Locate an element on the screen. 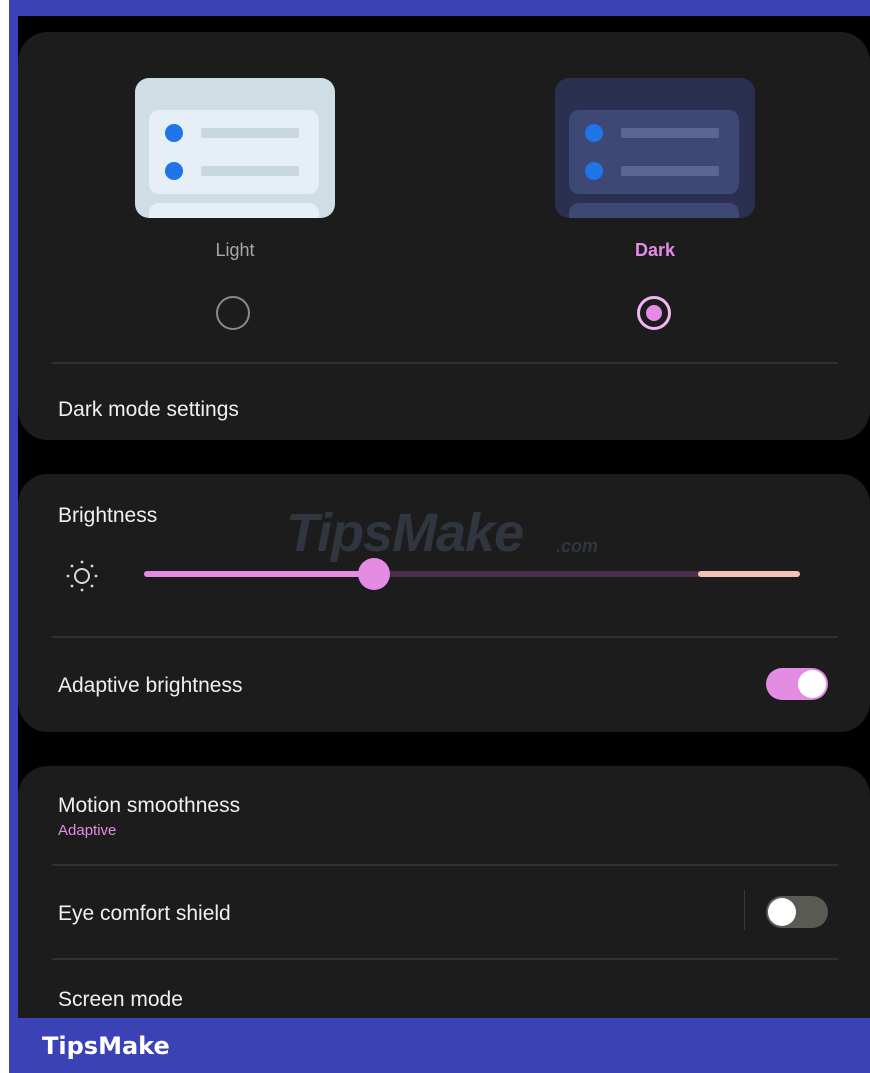  light-theme-label: Light is located at coordinates (235, 250).